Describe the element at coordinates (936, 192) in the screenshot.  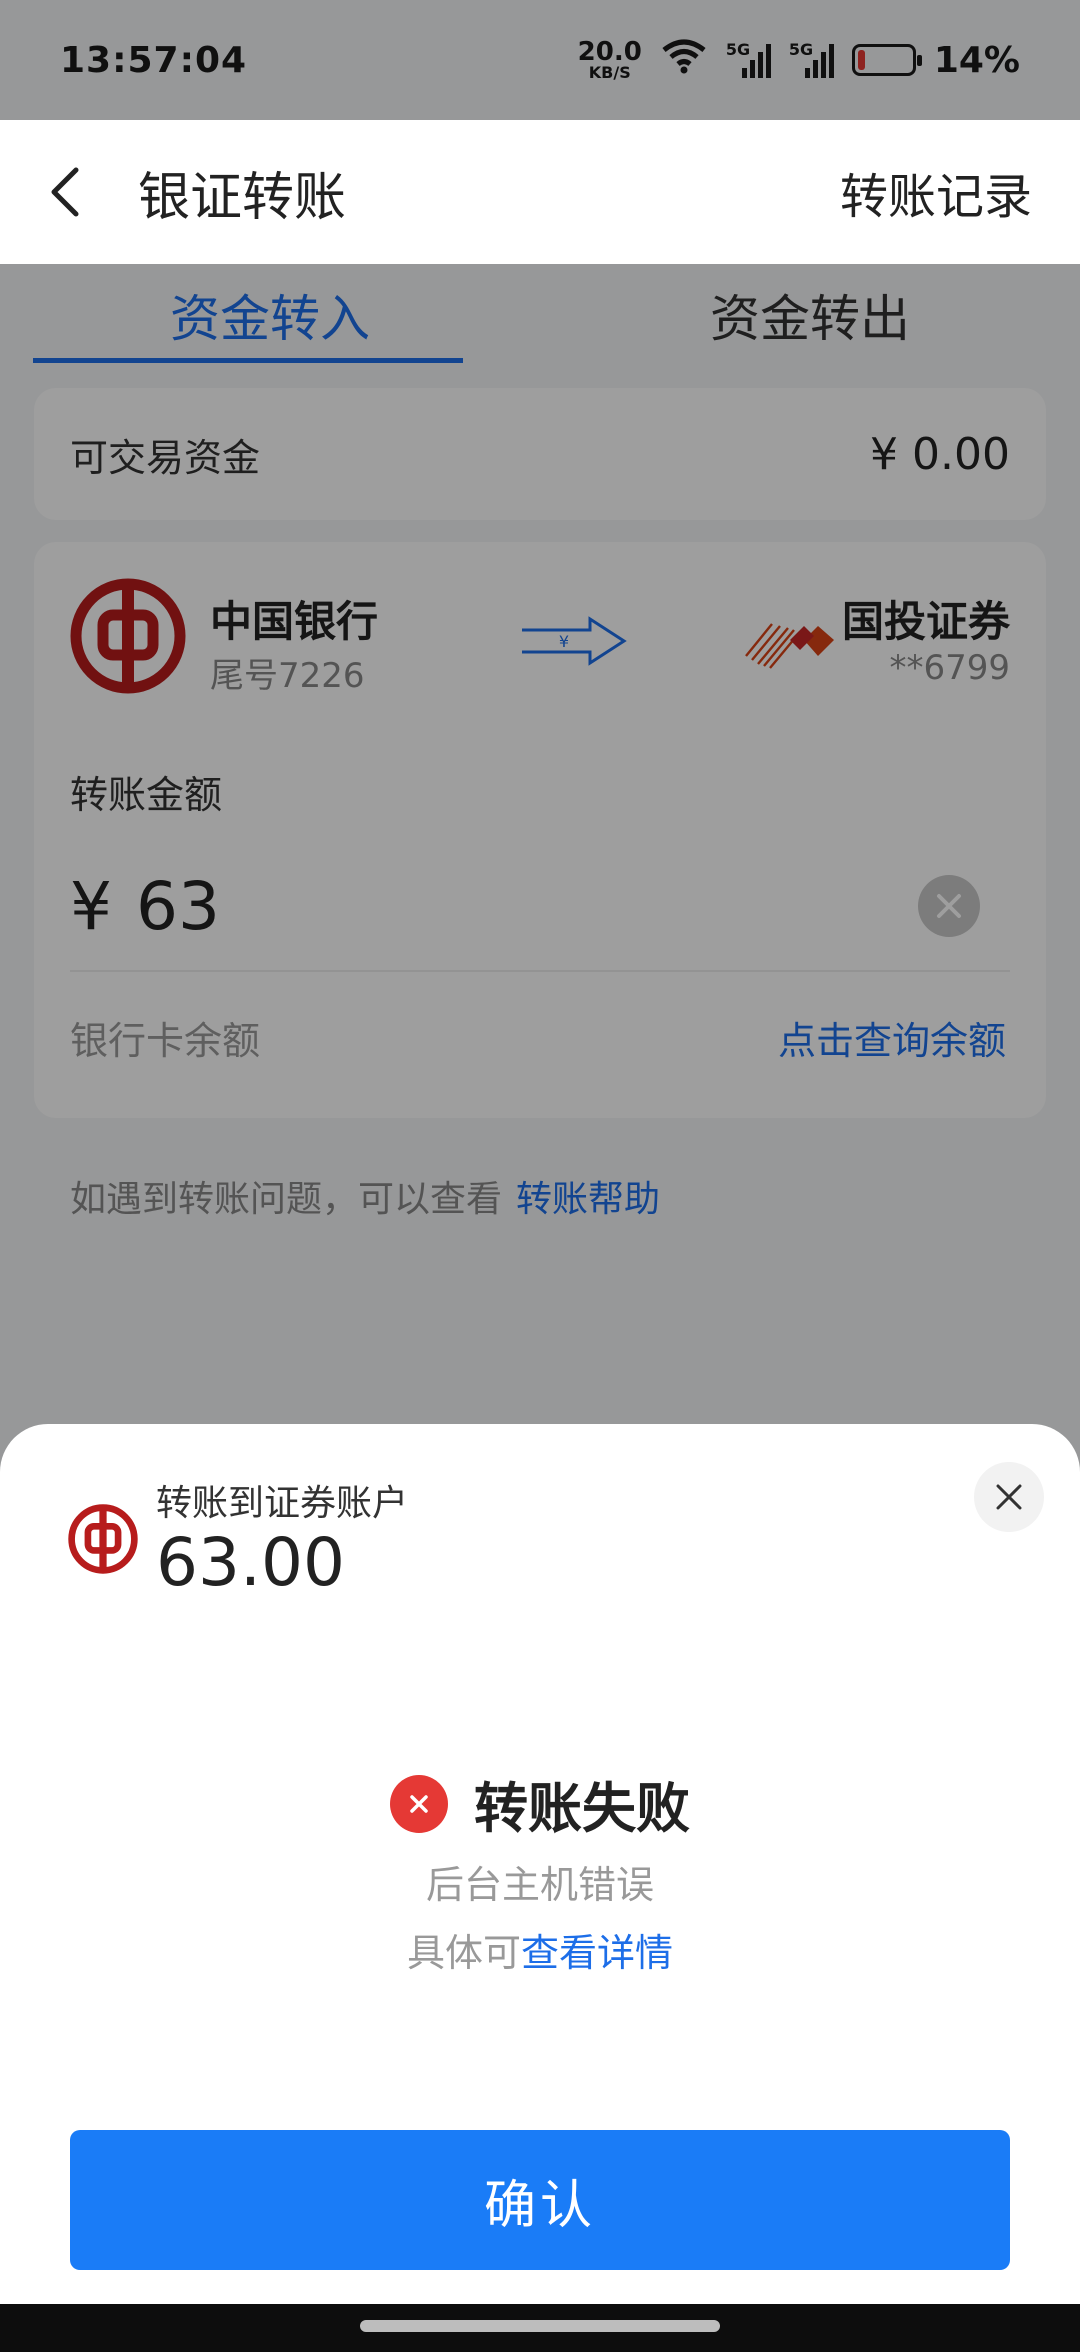
I see `transfer-record-link: 转账记录` at that location.